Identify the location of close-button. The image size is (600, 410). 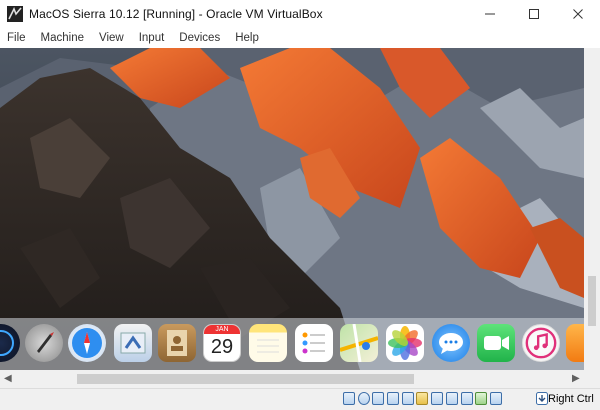
(578, 14).